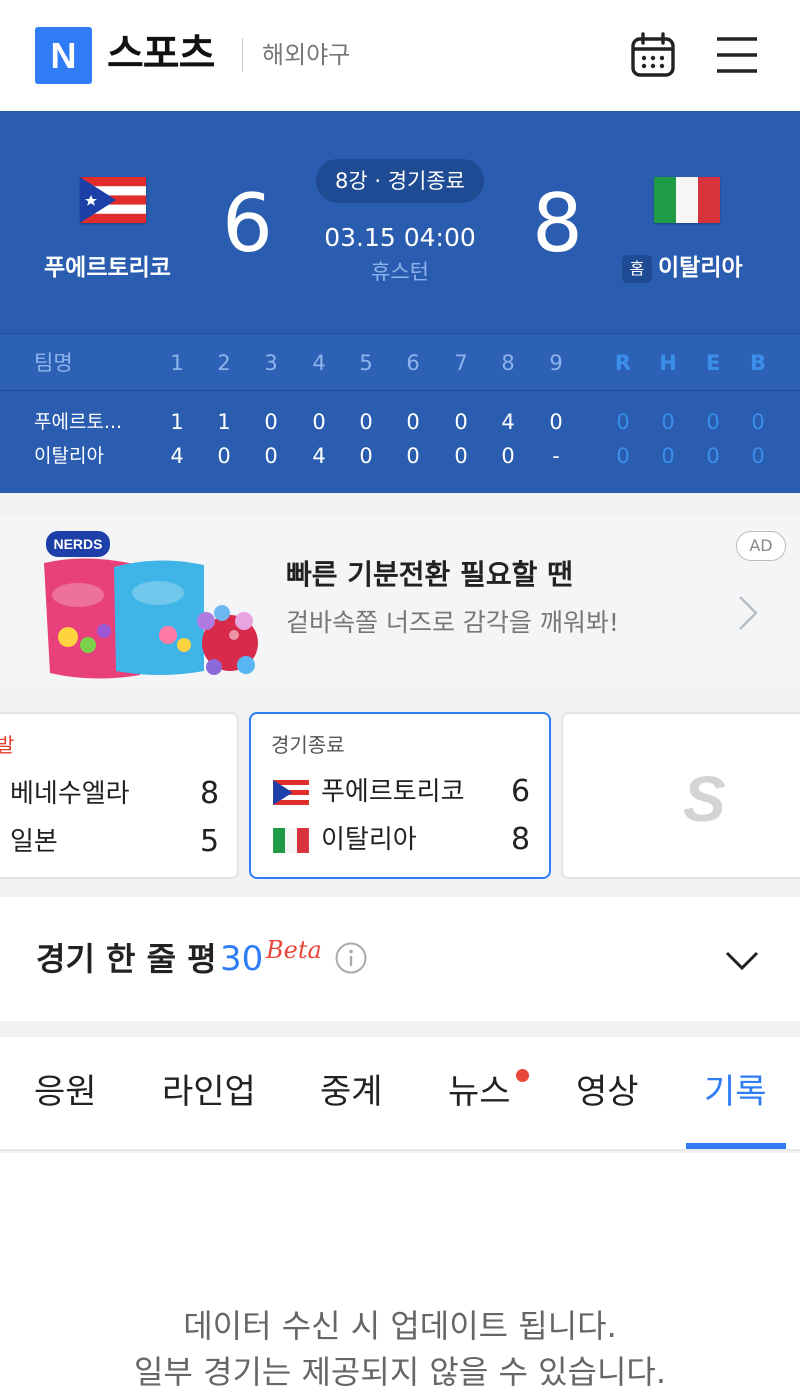 The height and width of the screenshot is (1390, 800). I want to click on linescore-header: 팀명 1 2 3 4 5 6 7 8 9 R H E B, so click(400, 362).